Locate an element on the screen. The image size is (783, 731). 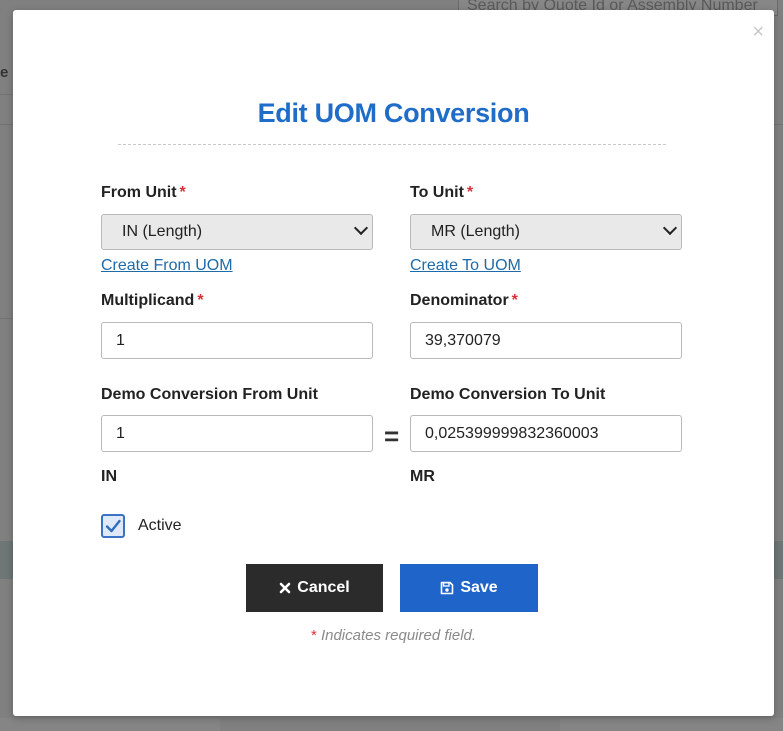
required-field-note: * Indicates required field. is located at coordinates (393, 635).